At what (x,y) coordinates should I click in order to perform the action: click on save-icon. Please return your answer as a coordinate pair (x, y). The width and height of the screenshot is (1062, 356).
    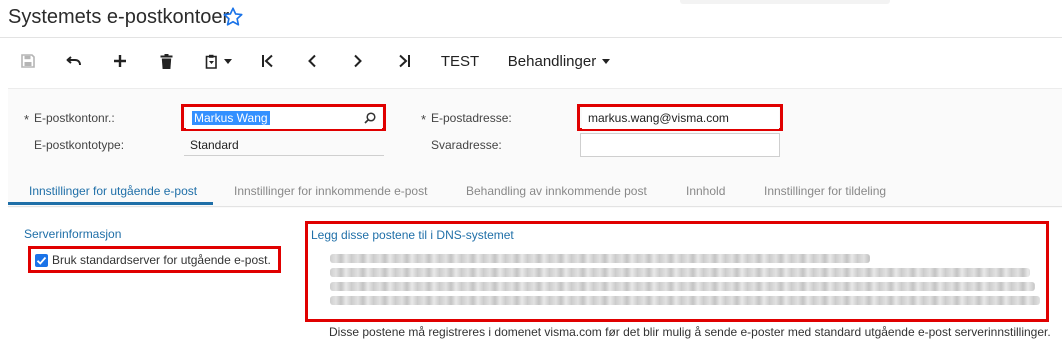
    Looking at the image, I should click on (28, 61).